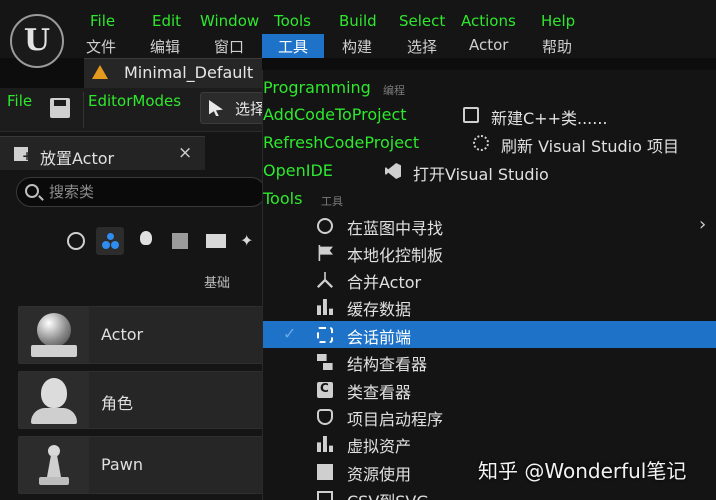 The width and height of the screenshot is (716, 500). Describe the element at coordinates (325, 417) in the screenshot. I see `project-launcher-icon` at that location.